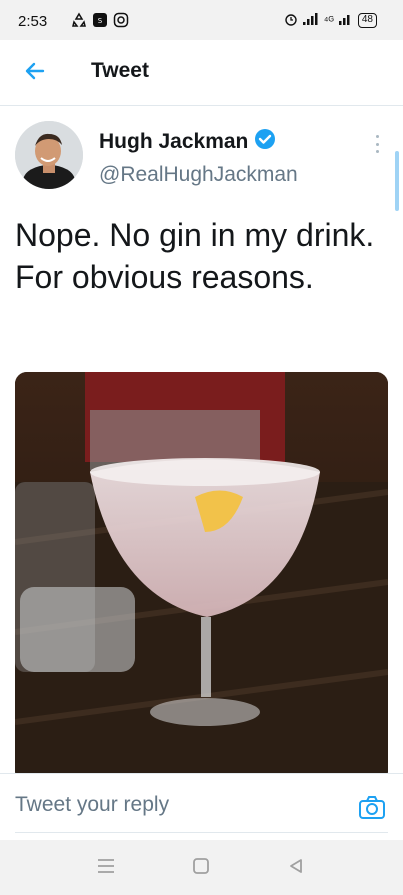 The image size is (403, 895). Describe the element at coordinates (377, 136) in the screenshot. I see `more-vertical-icon` at that location.